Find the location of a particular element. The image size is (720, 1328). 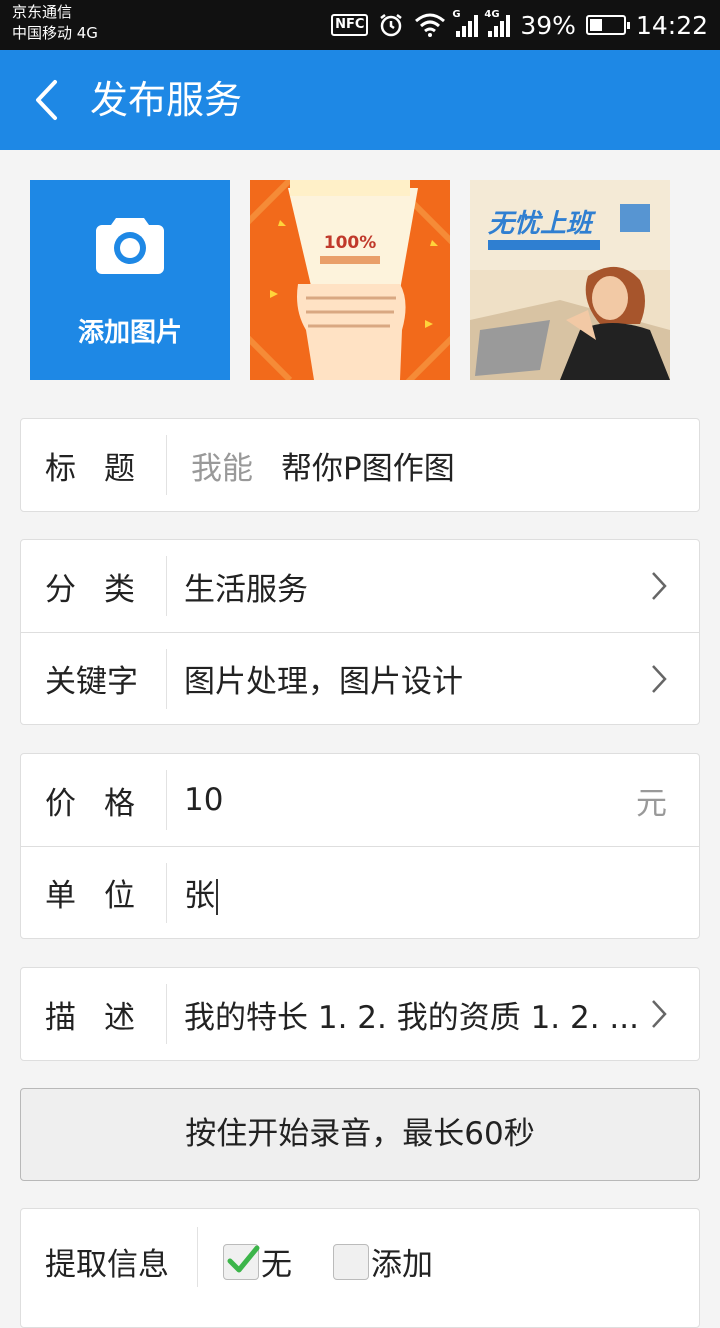

category-label: 分类 is located at coordinates (104, 589).